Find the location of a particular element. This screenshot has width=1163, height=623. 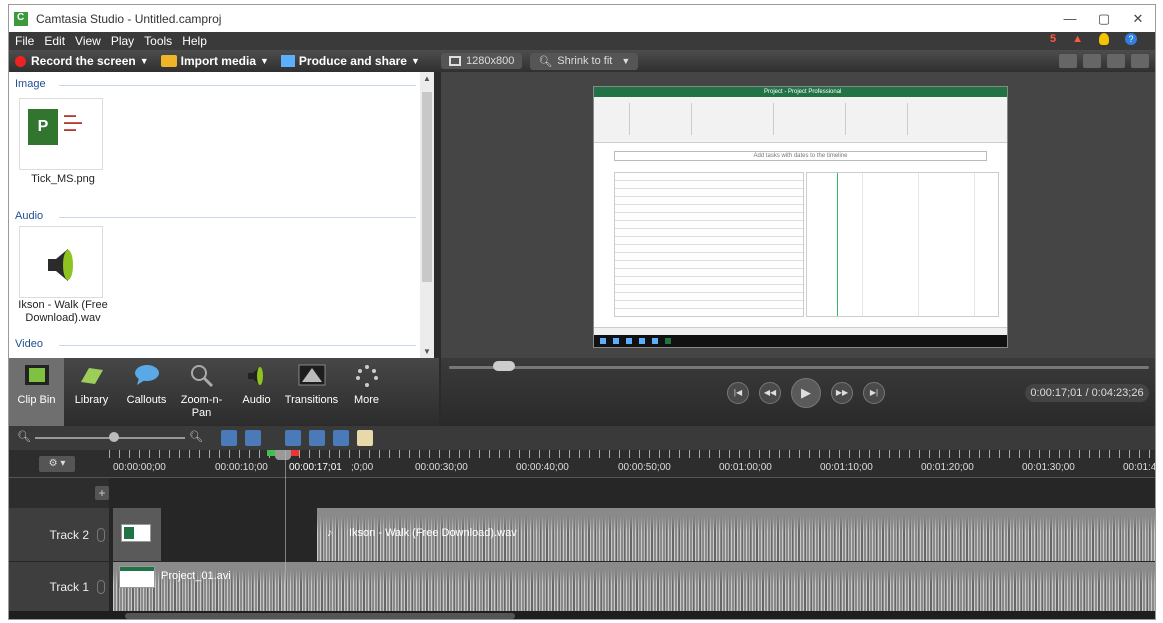

audio-clip: ♪ Ikson - Walk (Free Download).wav is located at coordinates (736, 534).